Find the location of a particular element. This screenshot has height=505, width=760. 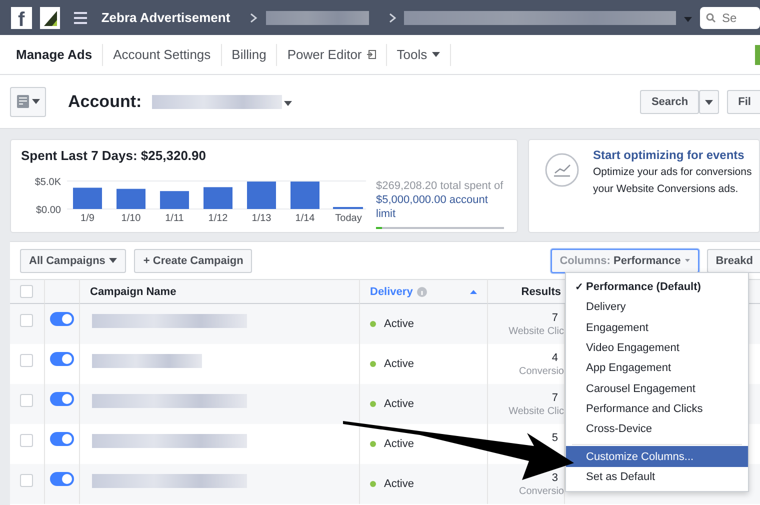

column-header: Results is located at coordinates (526, 291).